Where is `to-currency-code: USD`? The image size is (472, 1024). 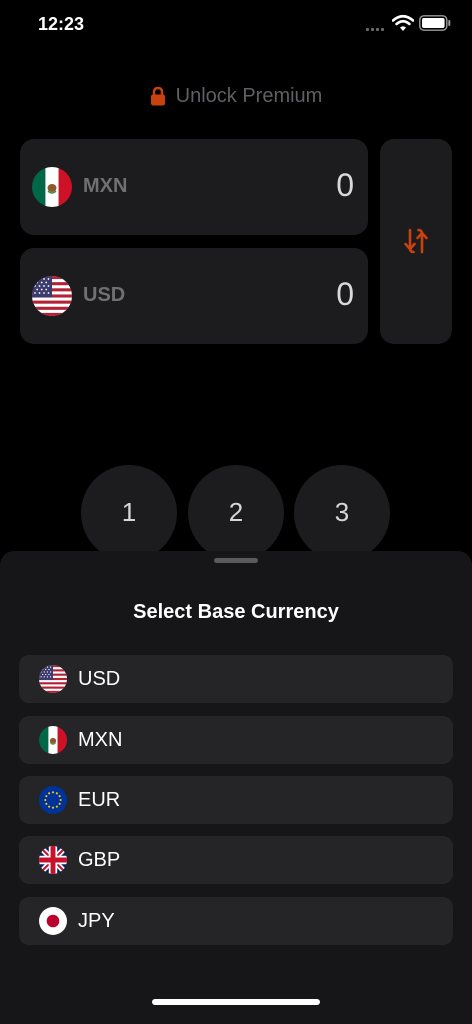
to-currency-code: USD is located at coordinates (104, 295).